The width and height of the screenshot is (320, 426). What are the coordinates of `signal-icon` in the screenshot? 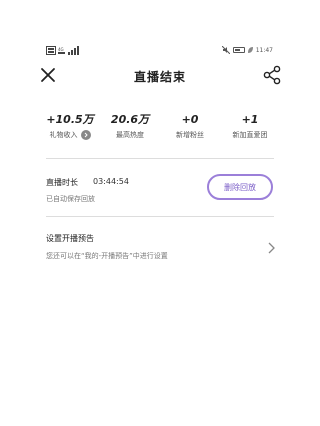 It's located at (73, 50).